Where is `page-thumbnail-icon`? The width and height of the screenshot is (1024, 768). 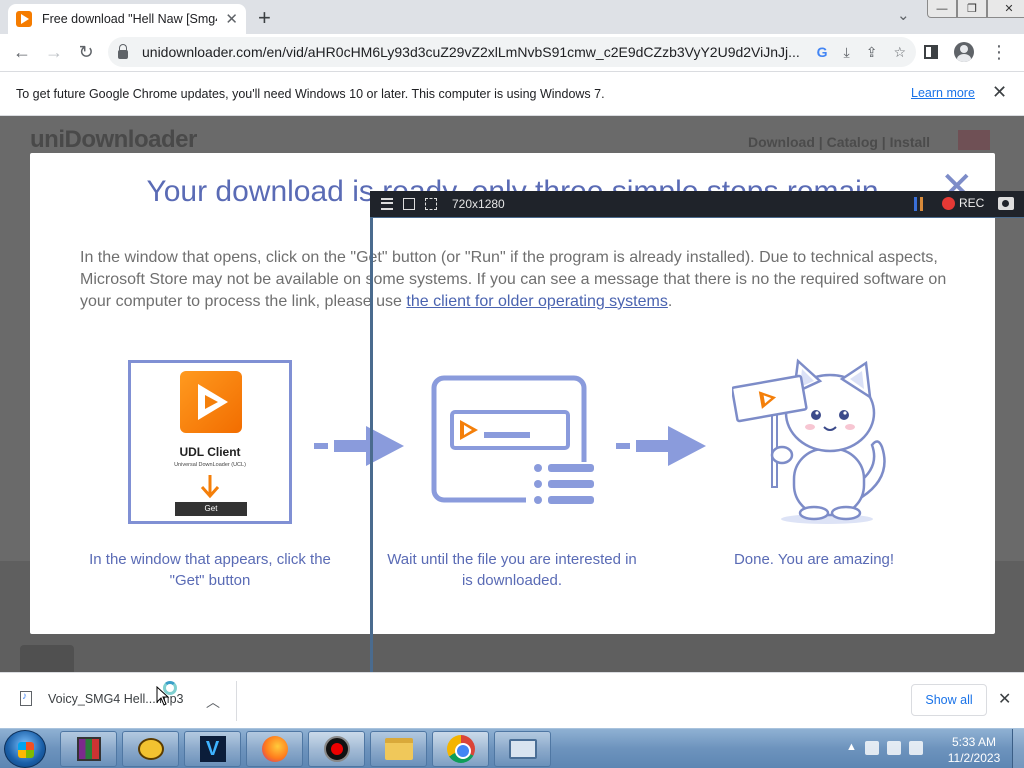 page-thumbnail-icon is located at coordinates (47, 658).